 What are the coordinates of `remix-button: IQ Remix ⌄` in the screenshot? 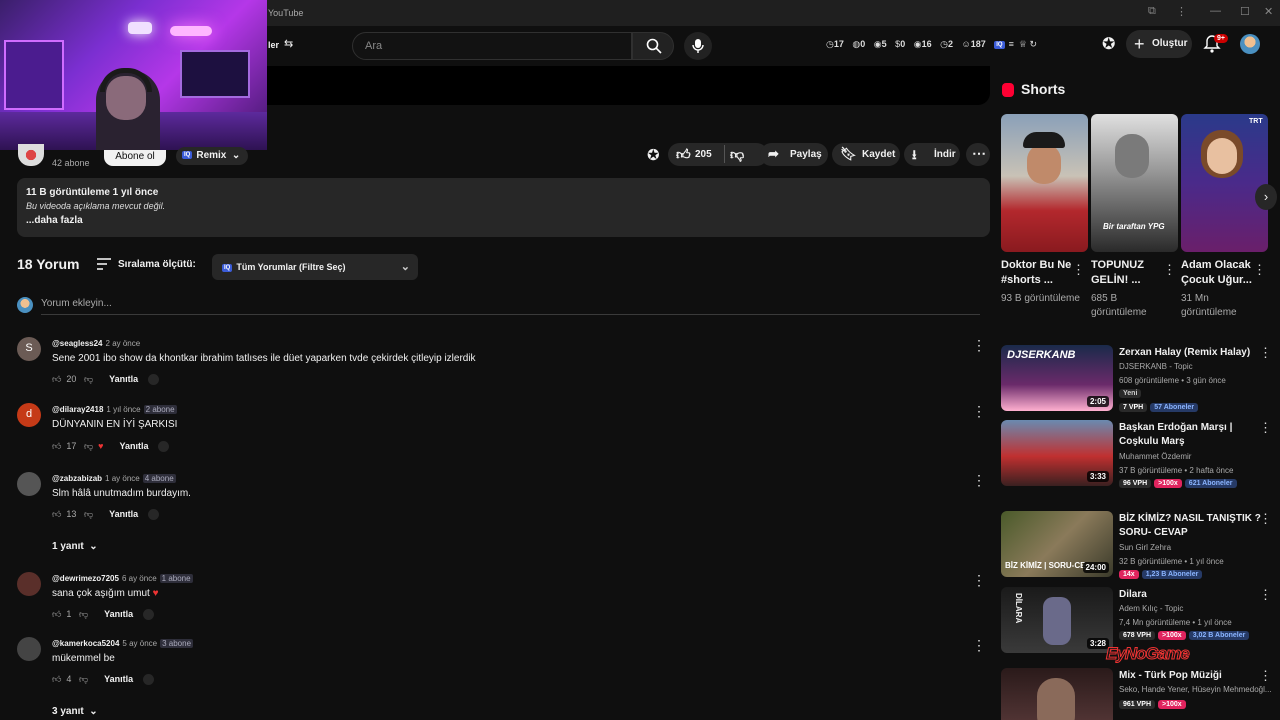 It's located at (212, 156).